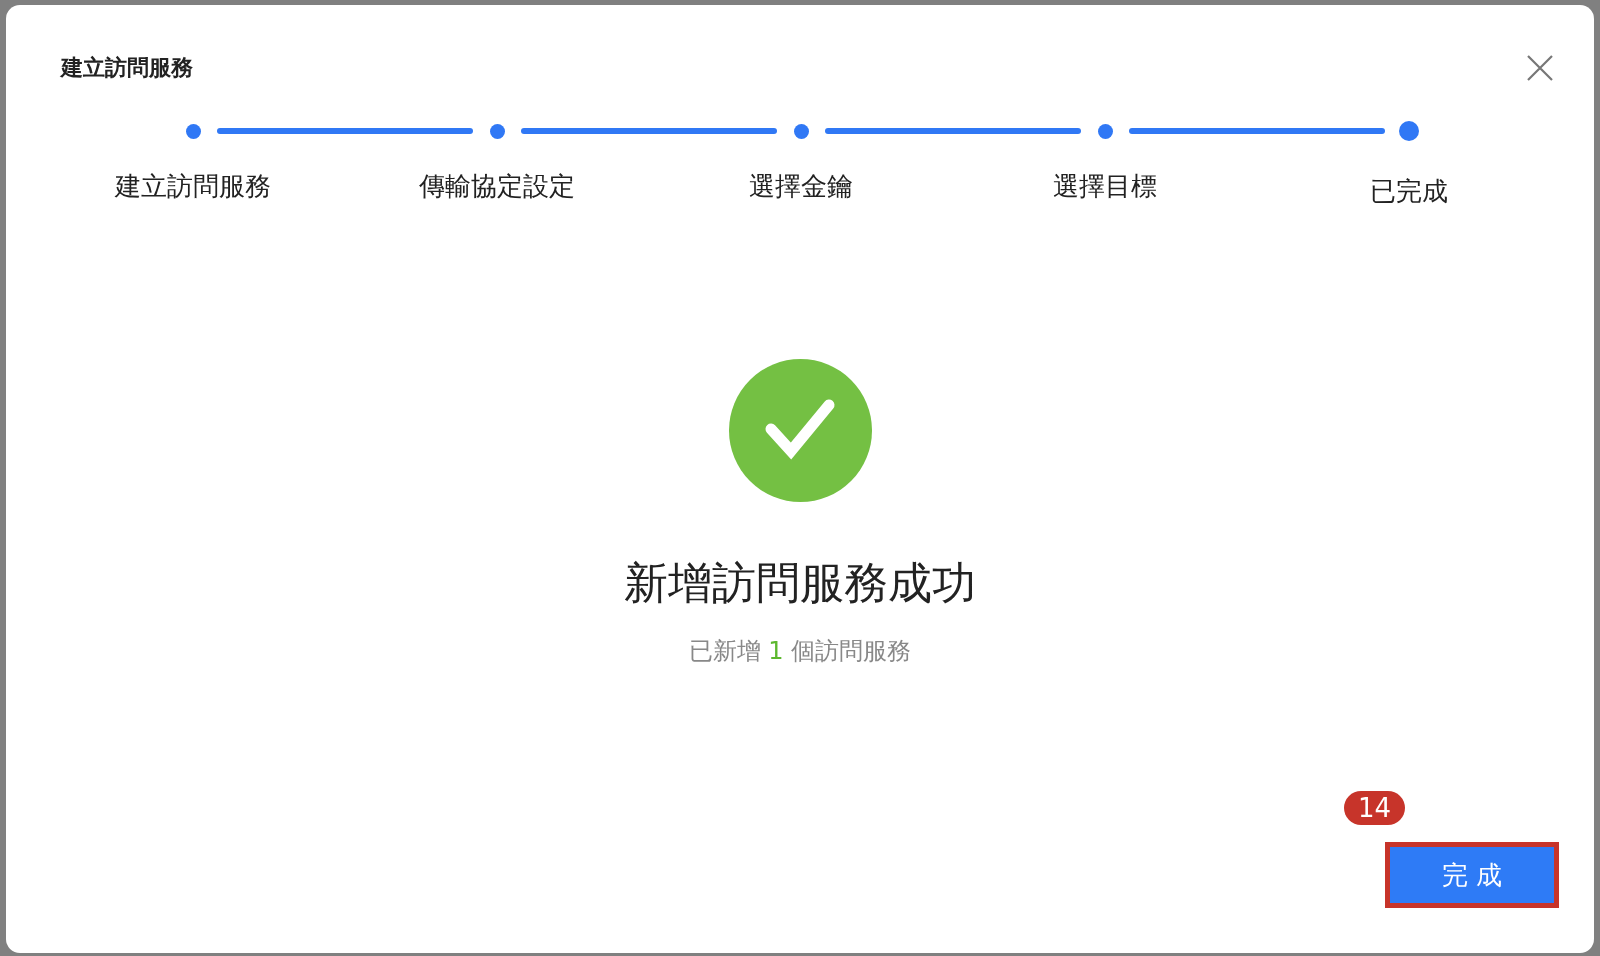 The height and width of the screenshot is (956, 1600). Describe the element at coordinates (800, 583) in the screenshot. I see `success-heading: 新增訪問服務成功` at that location.